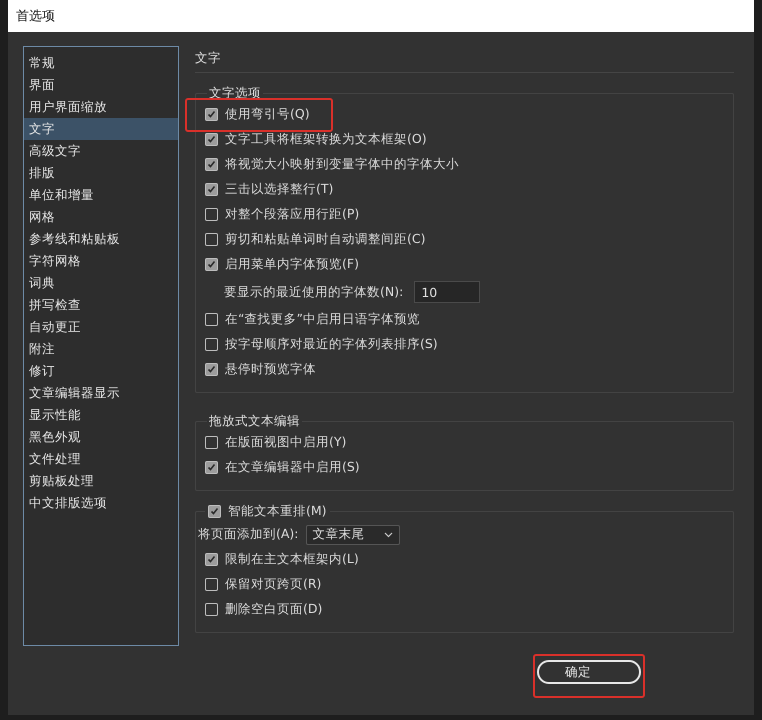  I want to click on section-heading: 文字, so click(464, 59).